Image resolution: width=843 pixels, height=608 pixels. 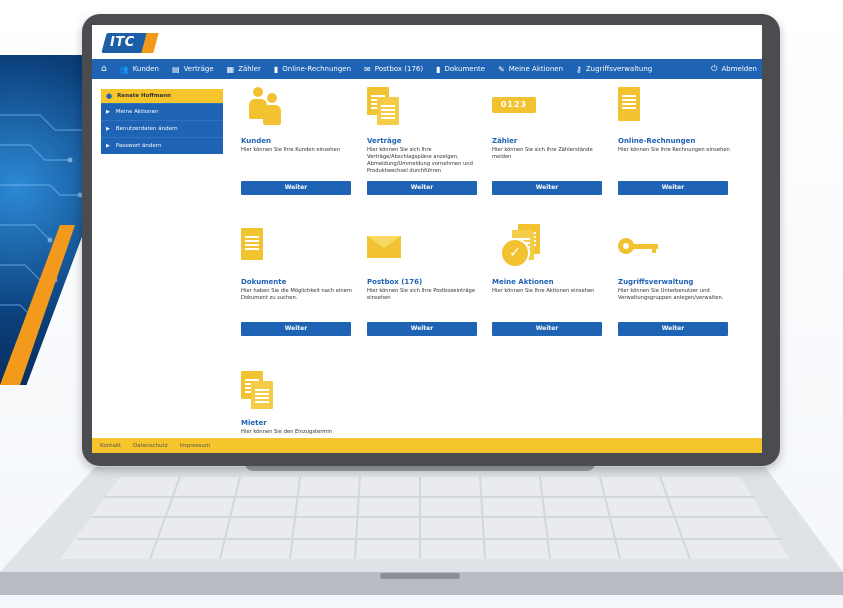 What do you see at coordinates (162, 111) in the screenshot?
I see `sidebar-item-meine-aktionen: ▶ Meine Aktionen` at bounding box center [162, 111].